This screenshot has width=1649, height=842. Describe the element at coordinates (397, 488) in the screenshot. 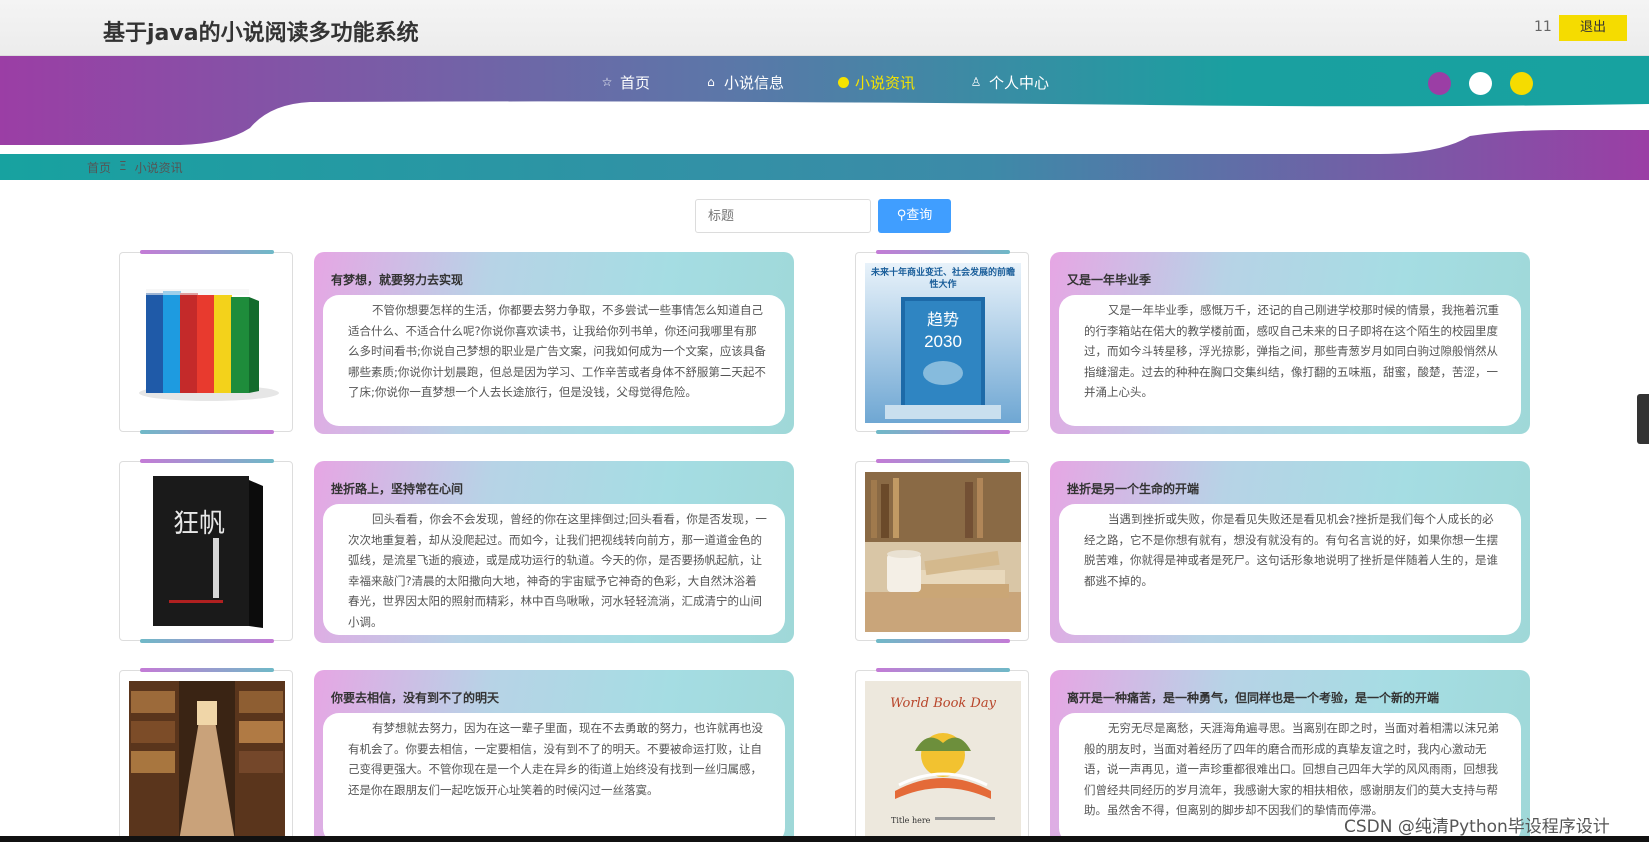

I see `article-title: 挫折路上，坚持常在心间` at that location.